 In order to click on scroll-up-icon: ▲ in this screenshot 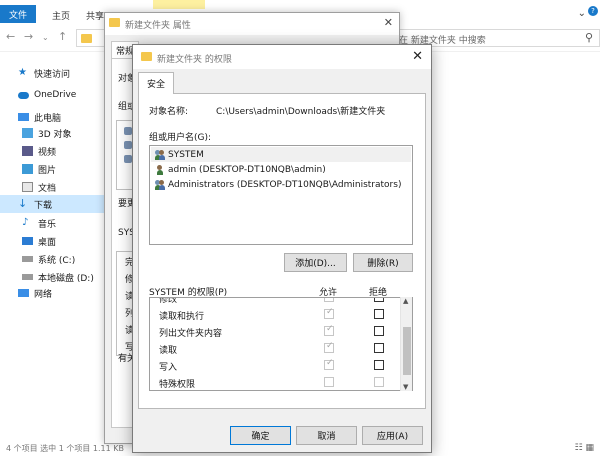, I will do `click(405, 301)`.